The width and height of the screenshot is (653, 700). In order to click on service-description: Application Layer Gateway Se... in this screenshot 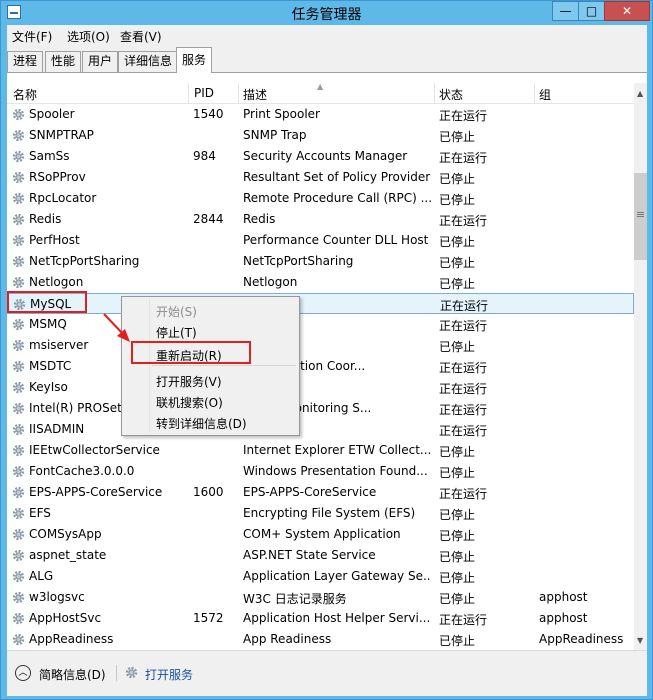, I will do `click(337, 576)`.